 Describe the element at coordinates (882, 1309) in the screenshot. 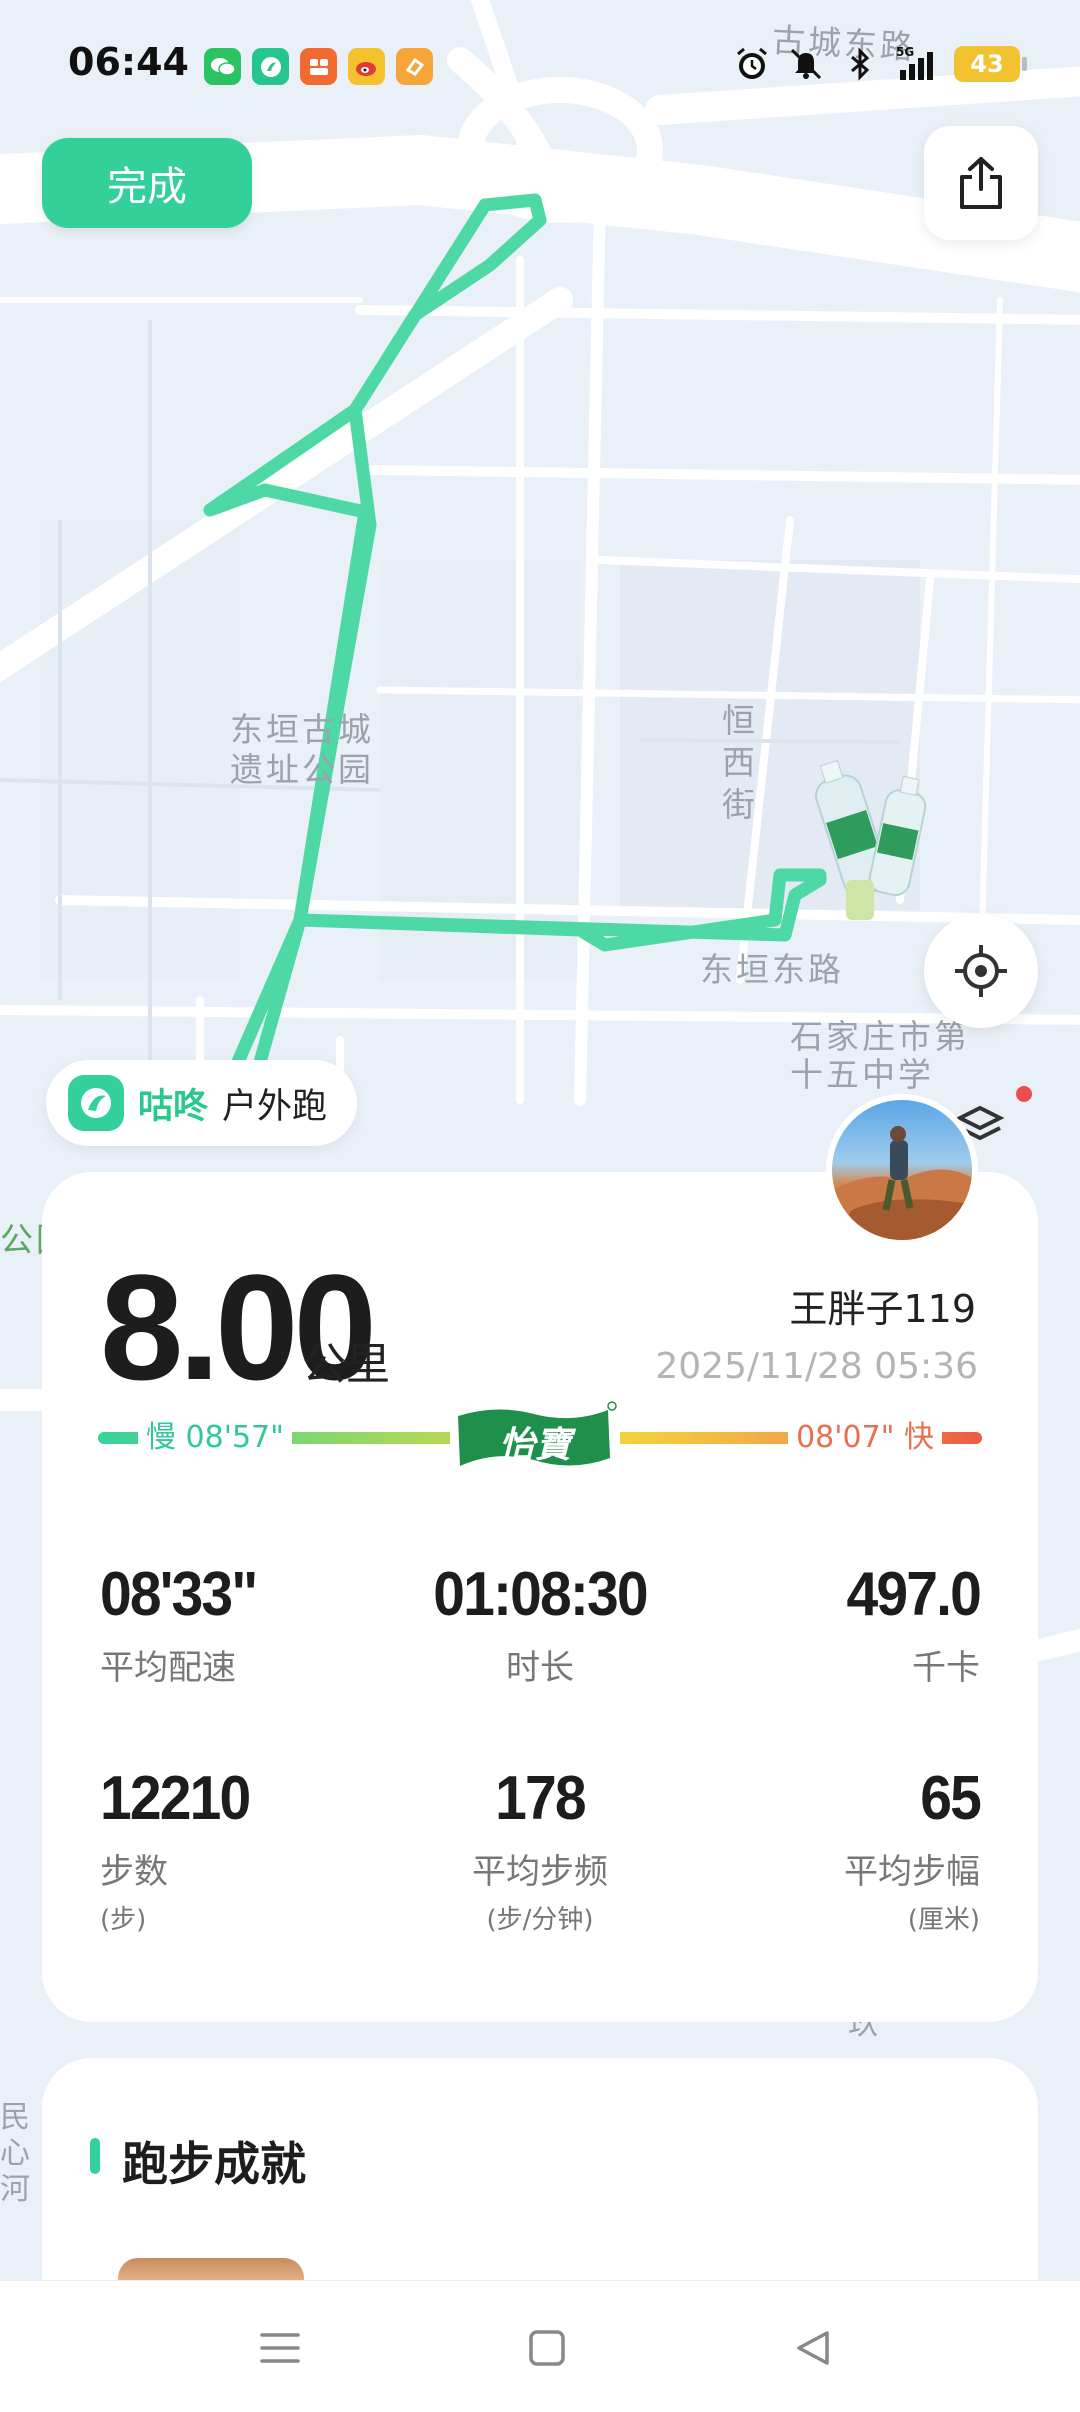

I see `username: 王胖子119` at that location.